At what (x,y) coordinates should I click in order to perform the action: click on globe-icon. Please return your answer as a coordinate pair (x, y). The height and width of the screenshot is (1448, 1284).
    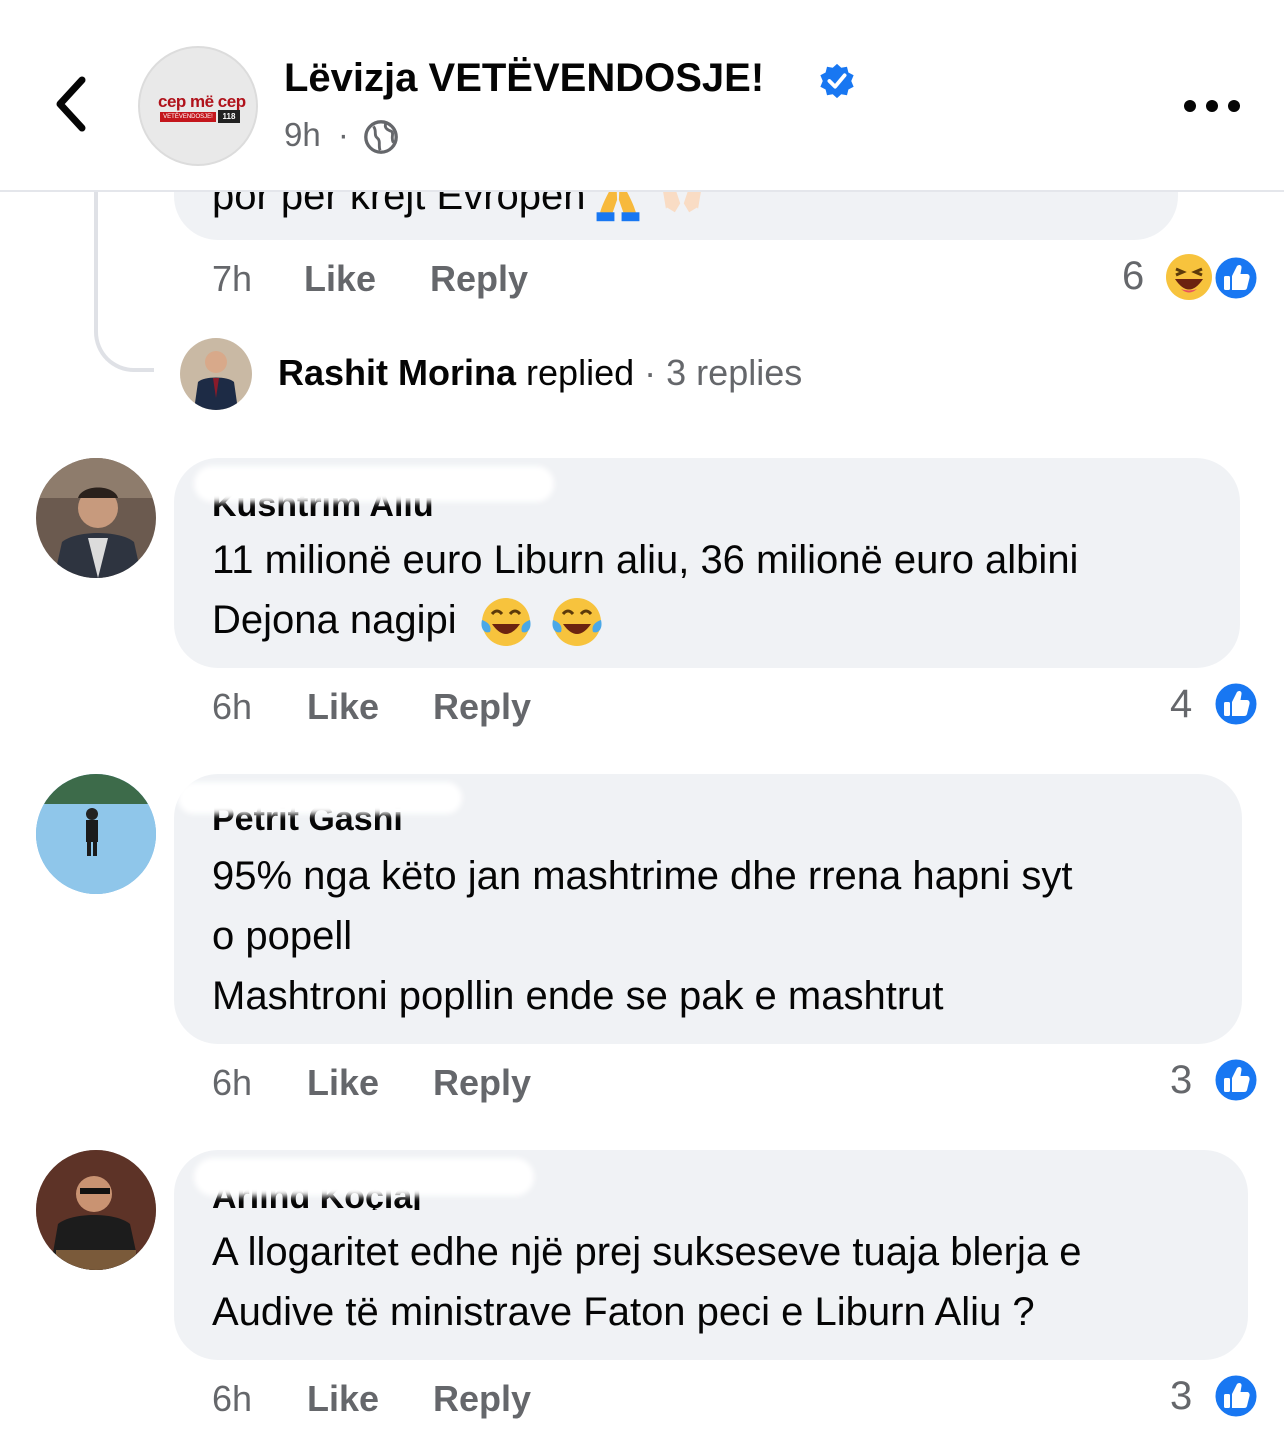
    Looking at the image, I should click on (381, 137).